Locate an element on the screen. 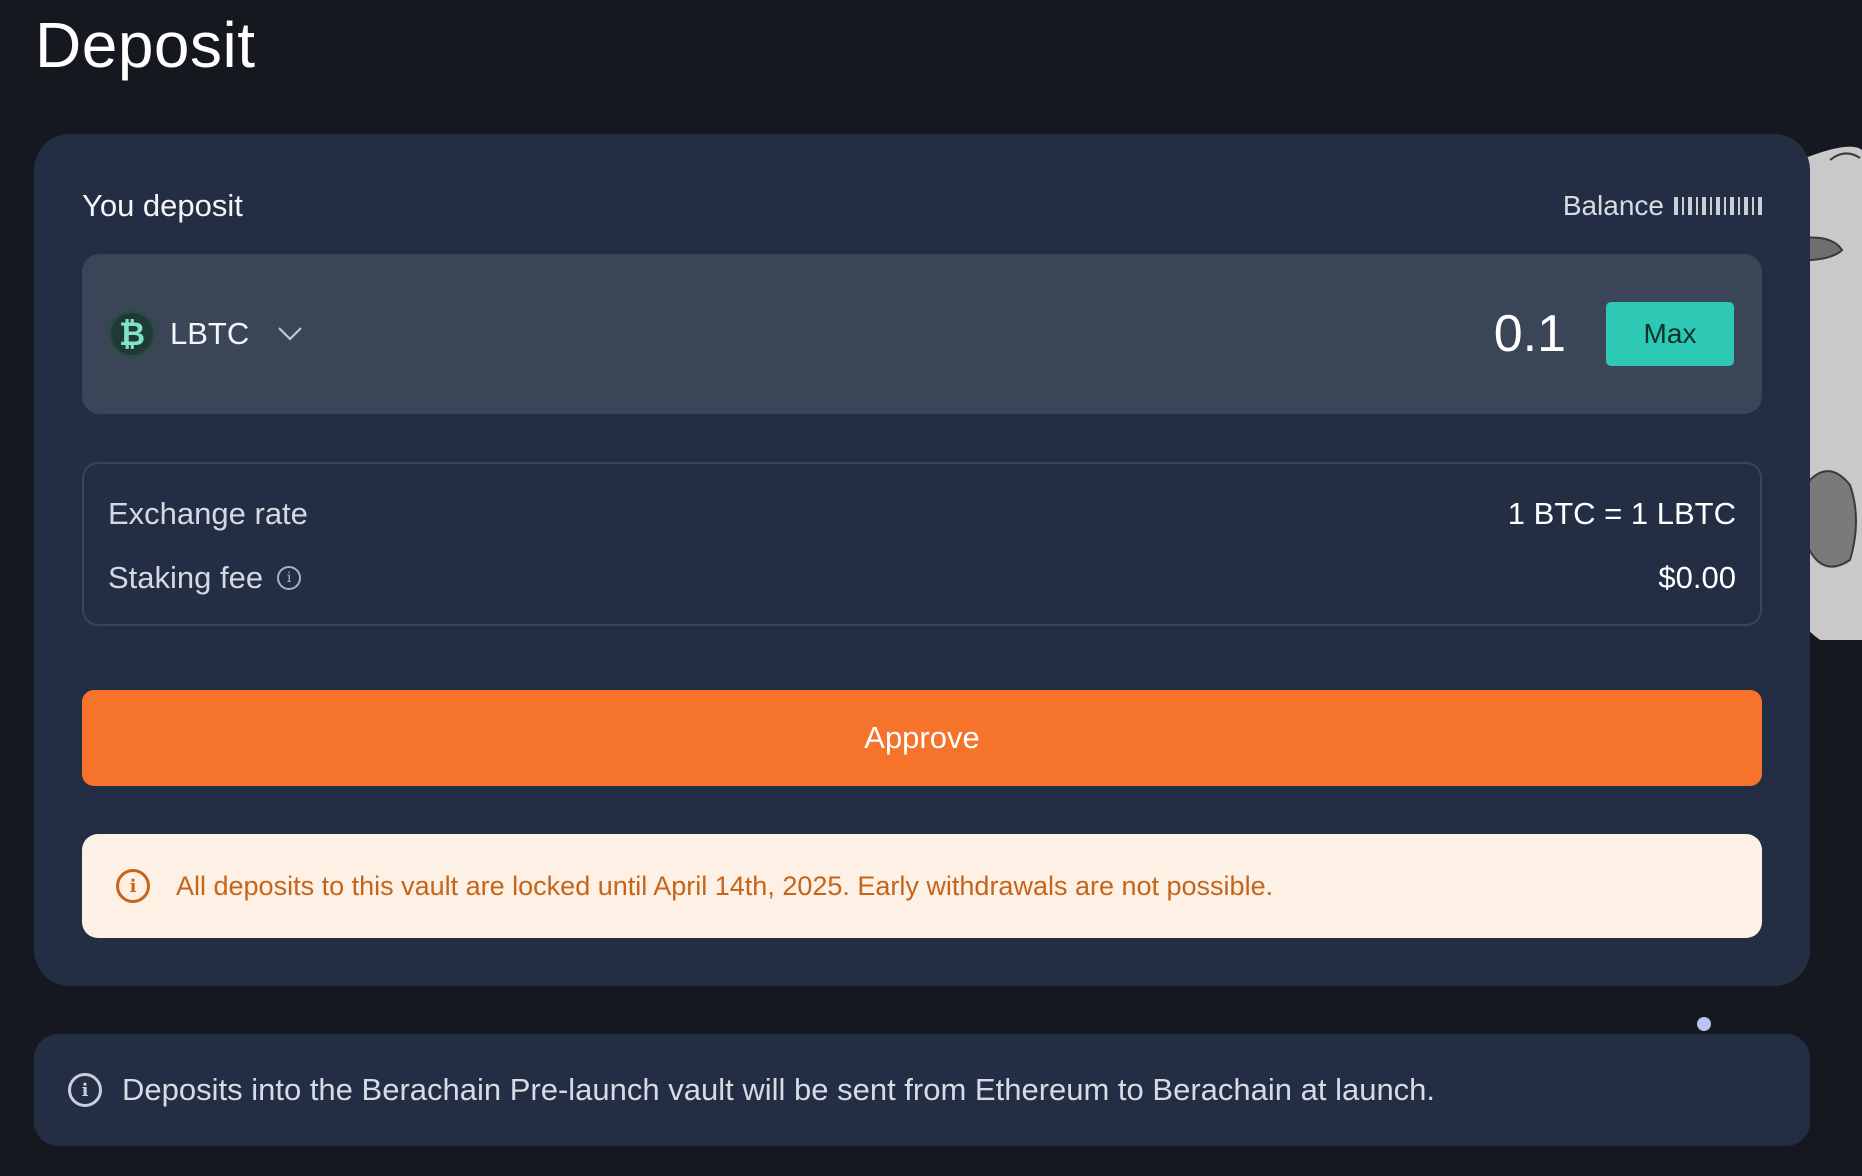 The width and height of the screenshot is (1862, 1176). token-symbol: LBTC is located at coordinates (210, 333).